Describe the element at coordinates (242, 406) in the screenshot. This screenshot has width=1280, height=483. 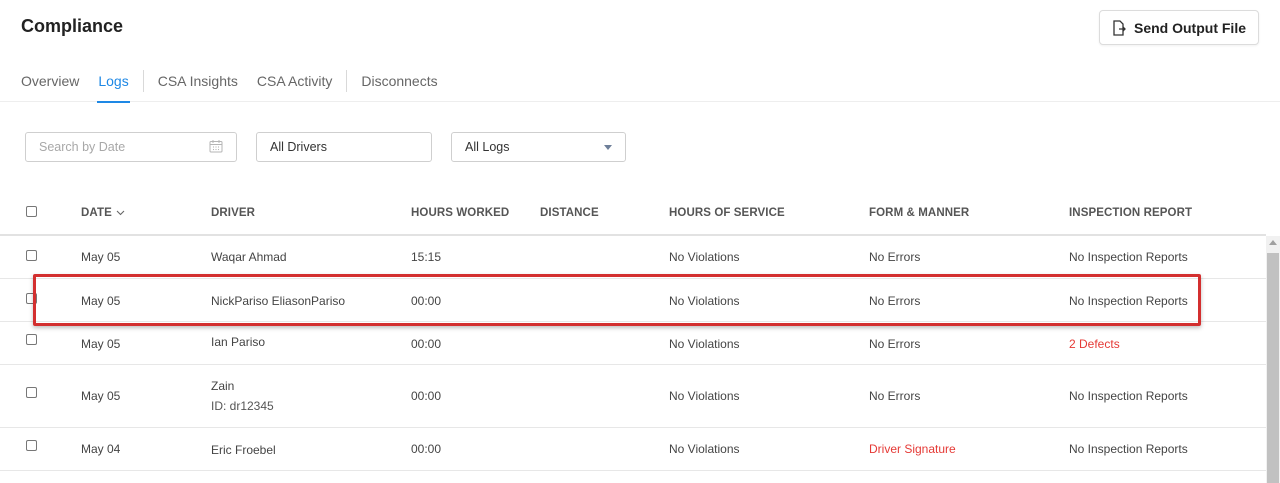
I see `row-driver-id: ID: dr12345` at that location.